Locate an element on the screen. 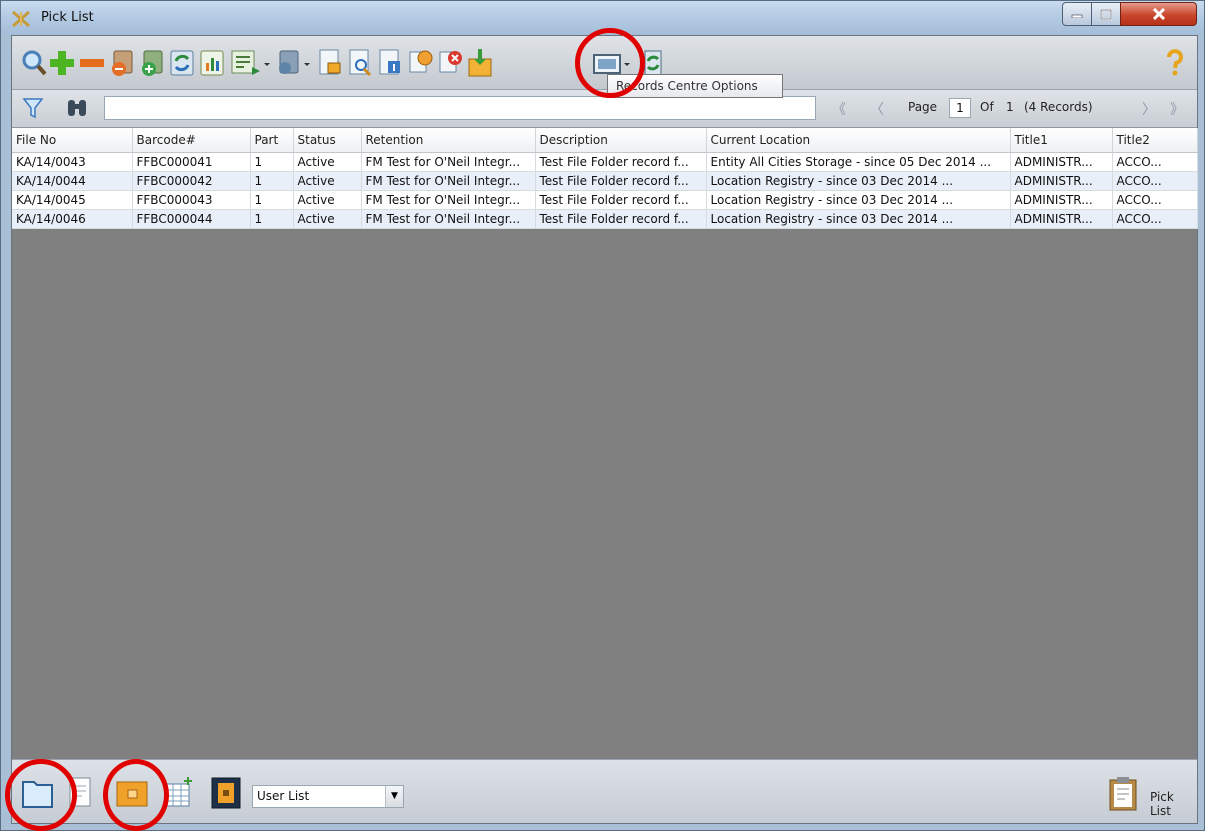 The height and width of the screenshot is (831, 1205). cell-file-no: KA/14/0045 is located at coordinates (72, 200).